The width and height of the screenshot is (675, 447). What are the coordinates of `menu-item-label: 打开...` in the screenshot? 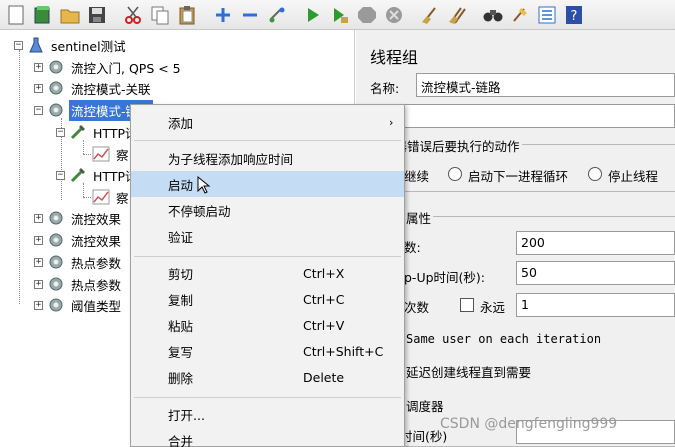 It's located at (186, 415).